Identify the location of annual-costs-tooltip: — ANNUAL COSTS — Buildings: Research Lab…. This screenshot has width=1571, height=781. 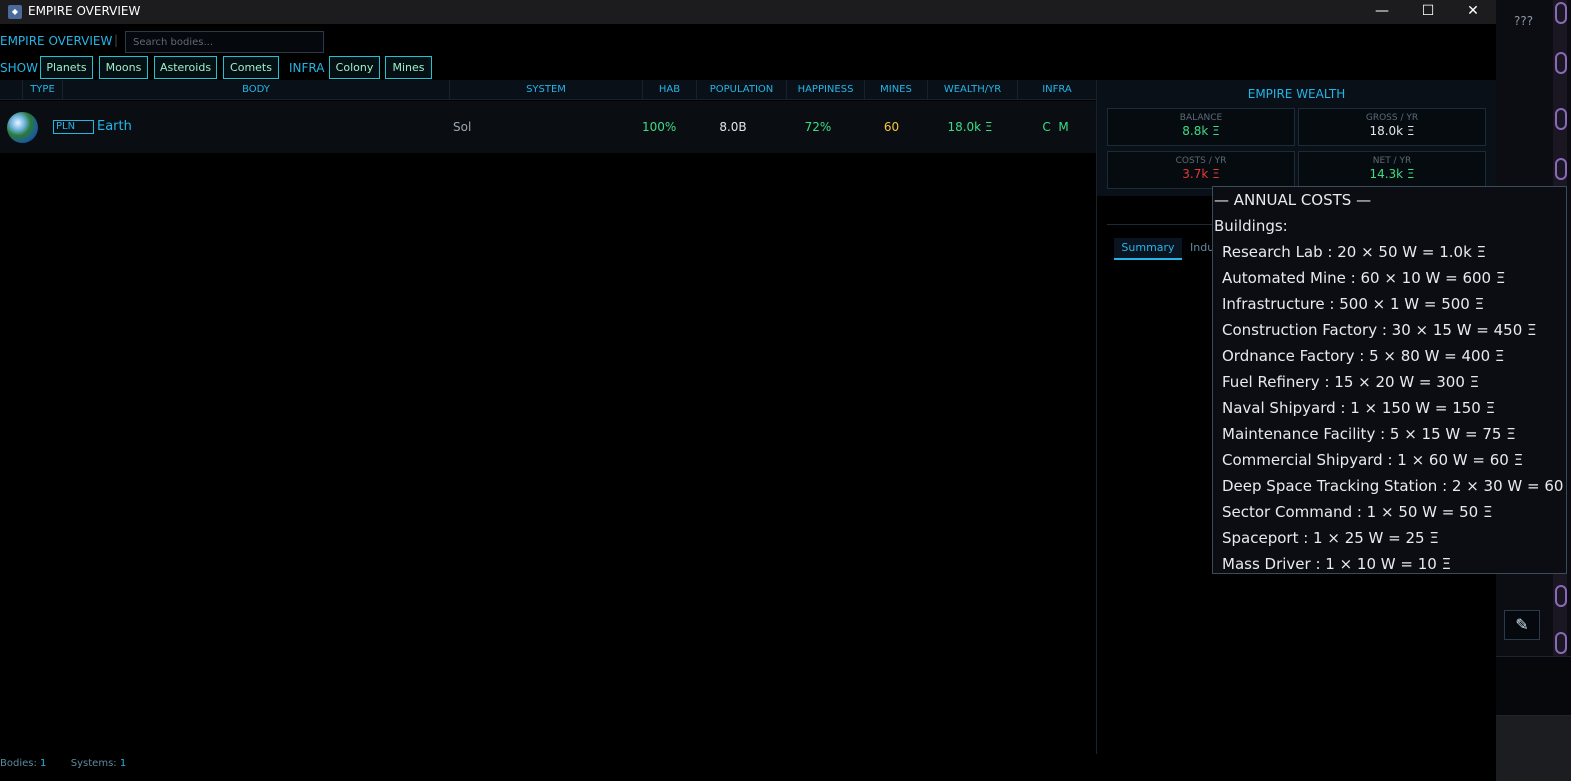
(1389, 380).